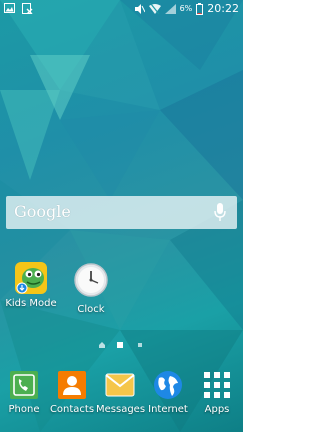 This screenshot has height=432, width=320. What do you see at coordinates (31, 303) in the screenshot?
I see `app-label: Kids Mode` at bounding box center [31, 303].